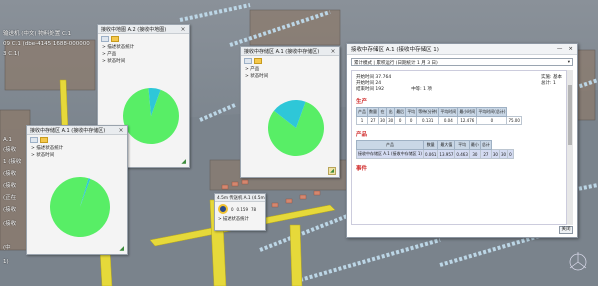 The image size is (598, 286). I want to click on section-heading: 生产, so click(362, 102).